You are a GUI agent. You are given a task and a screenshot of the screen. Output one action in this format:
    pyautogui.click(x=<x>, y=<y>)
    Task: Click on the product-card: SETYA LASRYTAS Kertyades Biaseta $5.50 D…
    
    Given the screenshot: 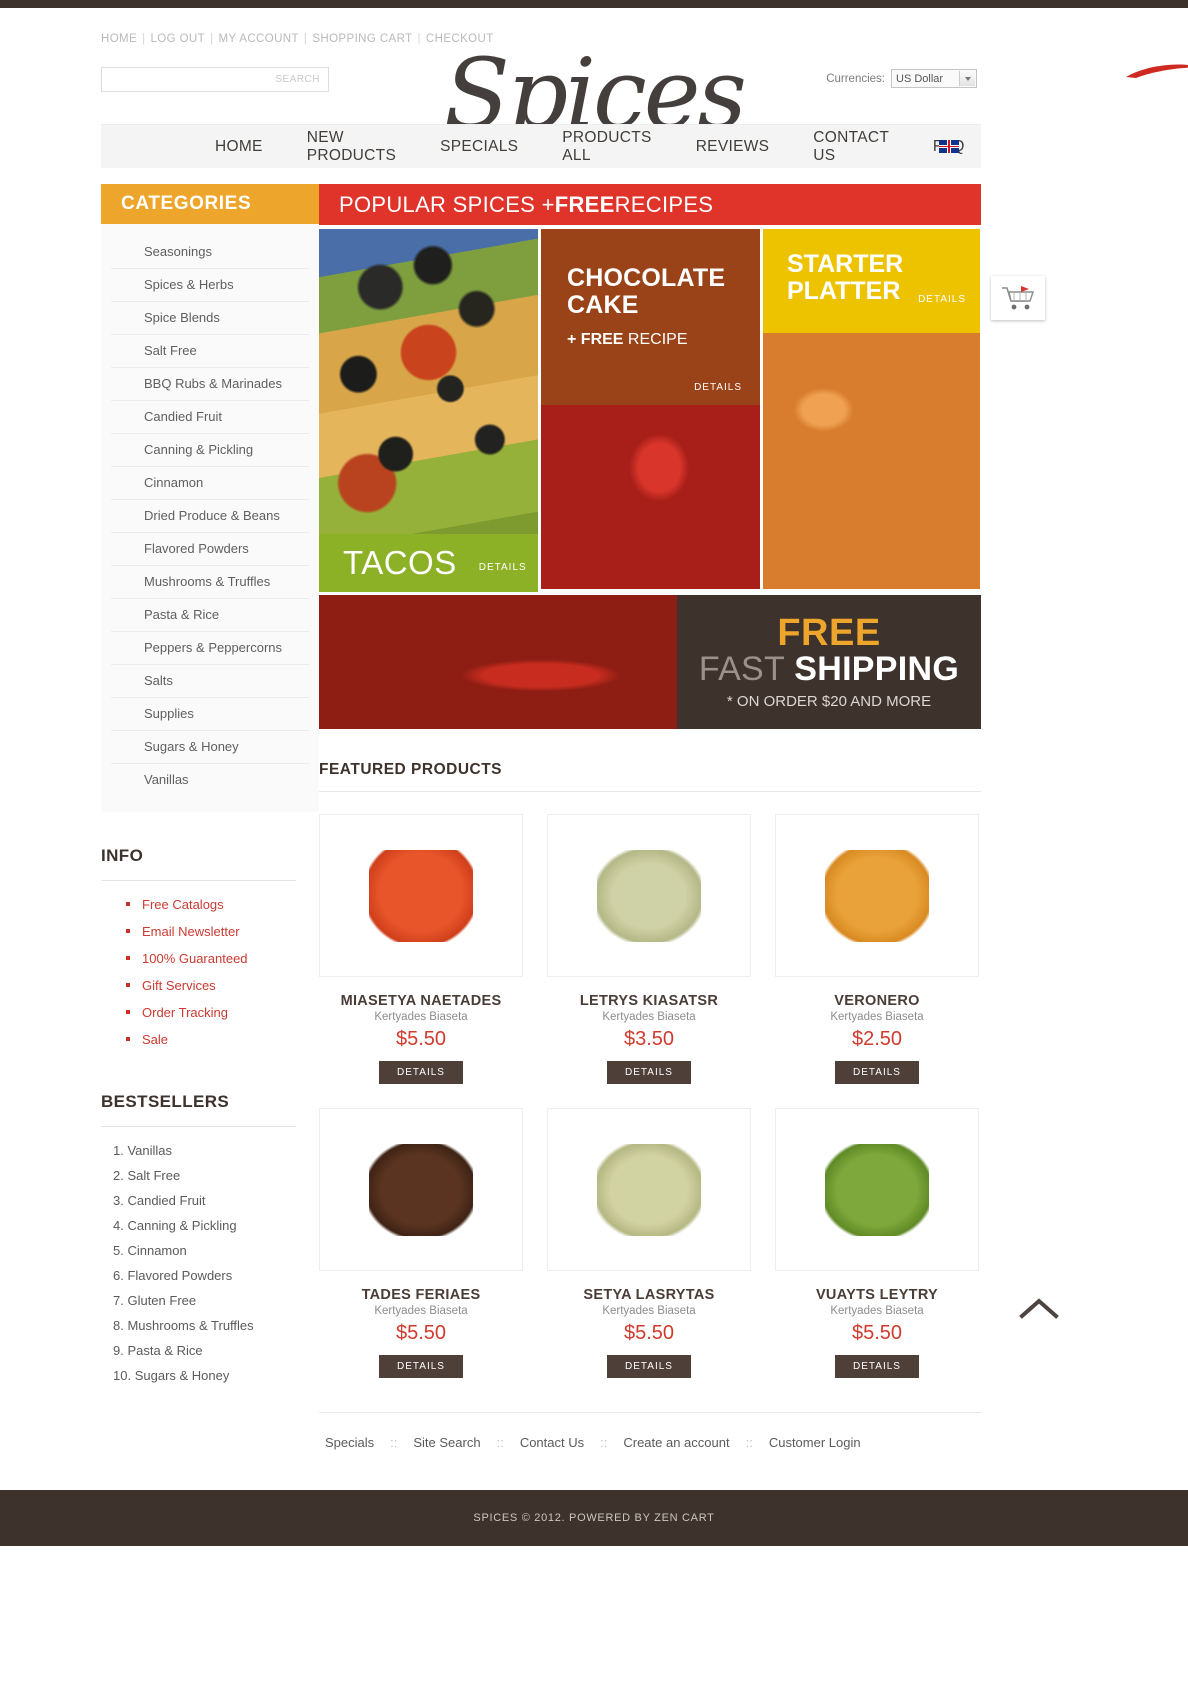 What is the action you would take?
    pyautogui.click(x=649, y=1243)
    